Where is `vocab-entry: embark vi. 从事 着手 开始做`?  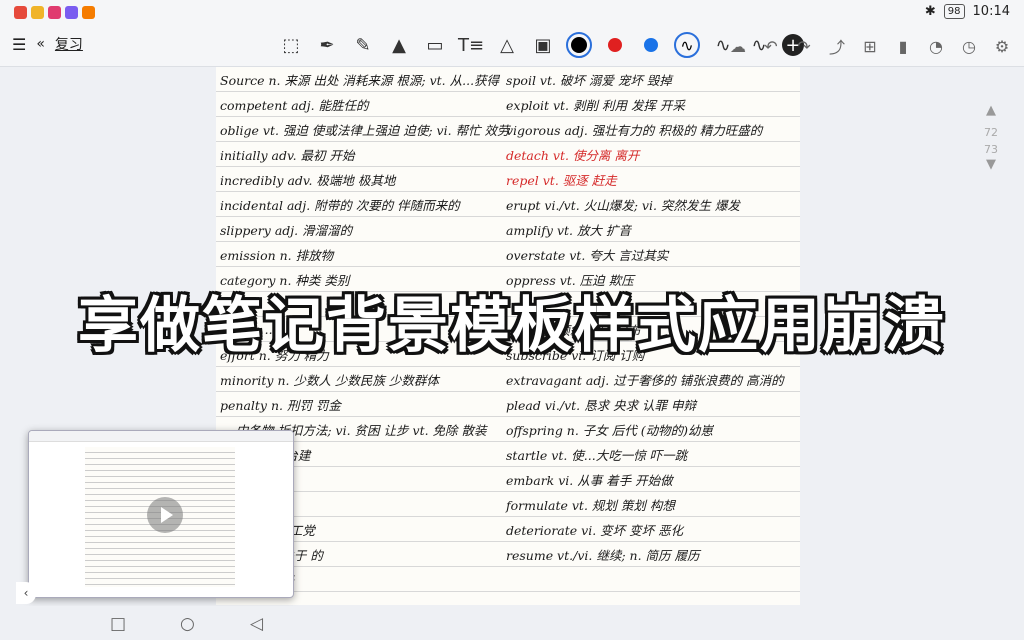 vocab-entry: embark vi. 从事 着手 开始做 is located at coordinates (589, 480).